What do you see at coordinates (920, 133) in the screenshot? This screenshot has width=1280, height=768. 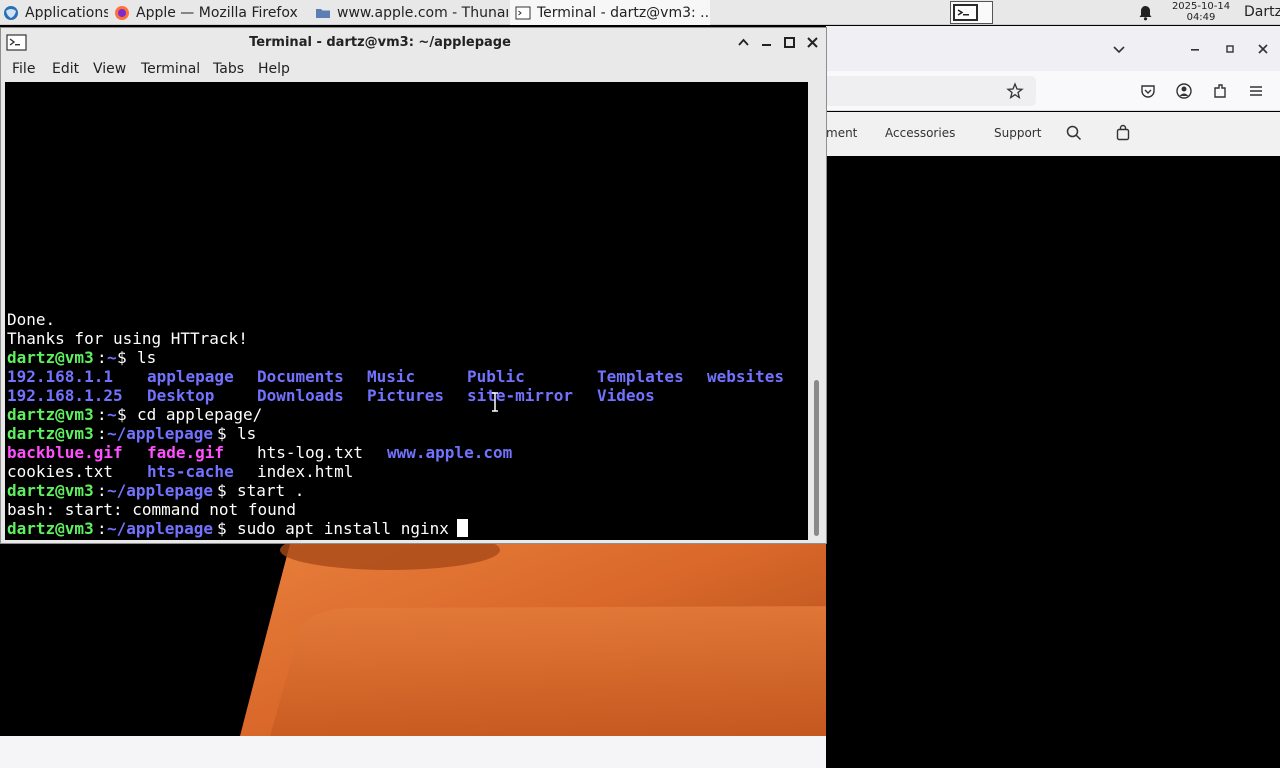 I see `nav-item-accessories: Accessories` at bounding box center [920, 133].